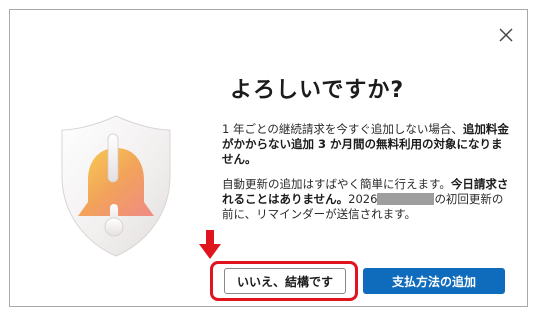 This screenshot has width=541, height=324. I want to click on close-icon, so click(506, 35).